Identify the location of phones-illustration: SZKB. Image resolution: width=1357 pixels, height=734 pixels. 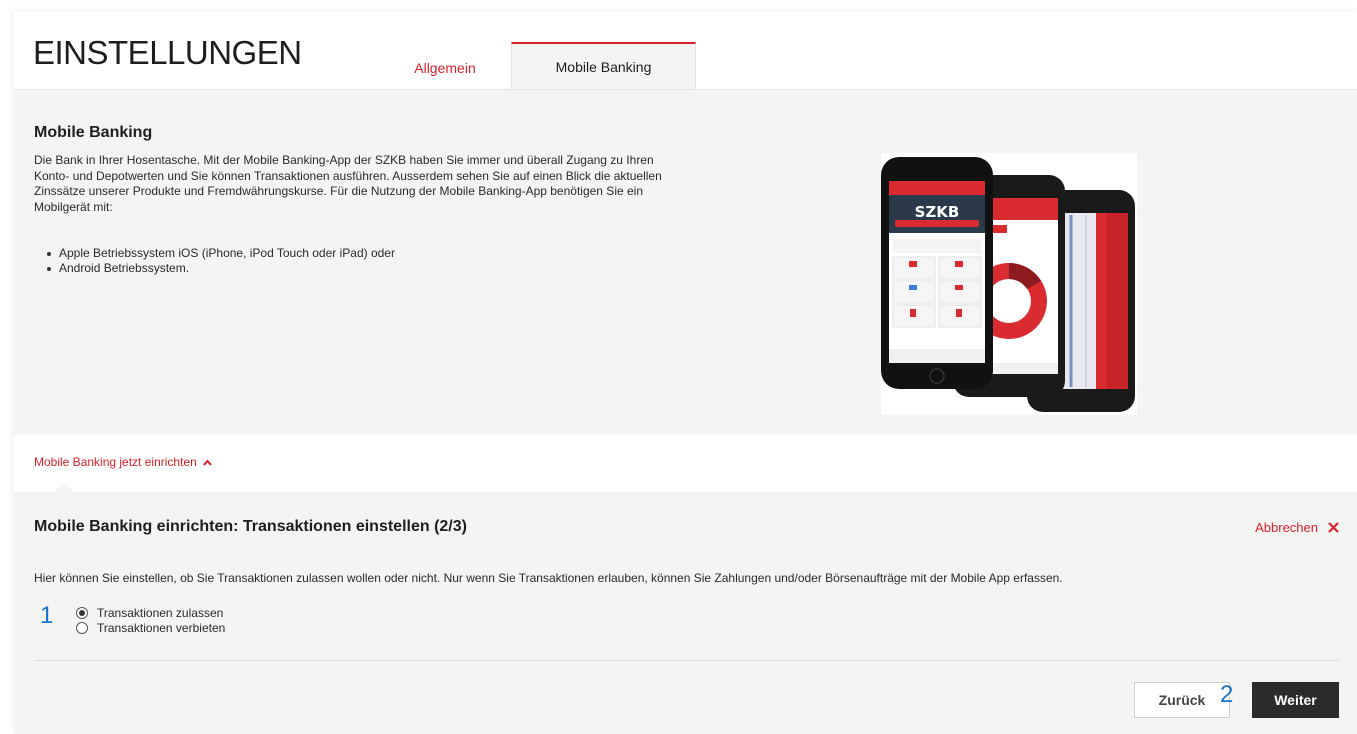
(1008, 284).